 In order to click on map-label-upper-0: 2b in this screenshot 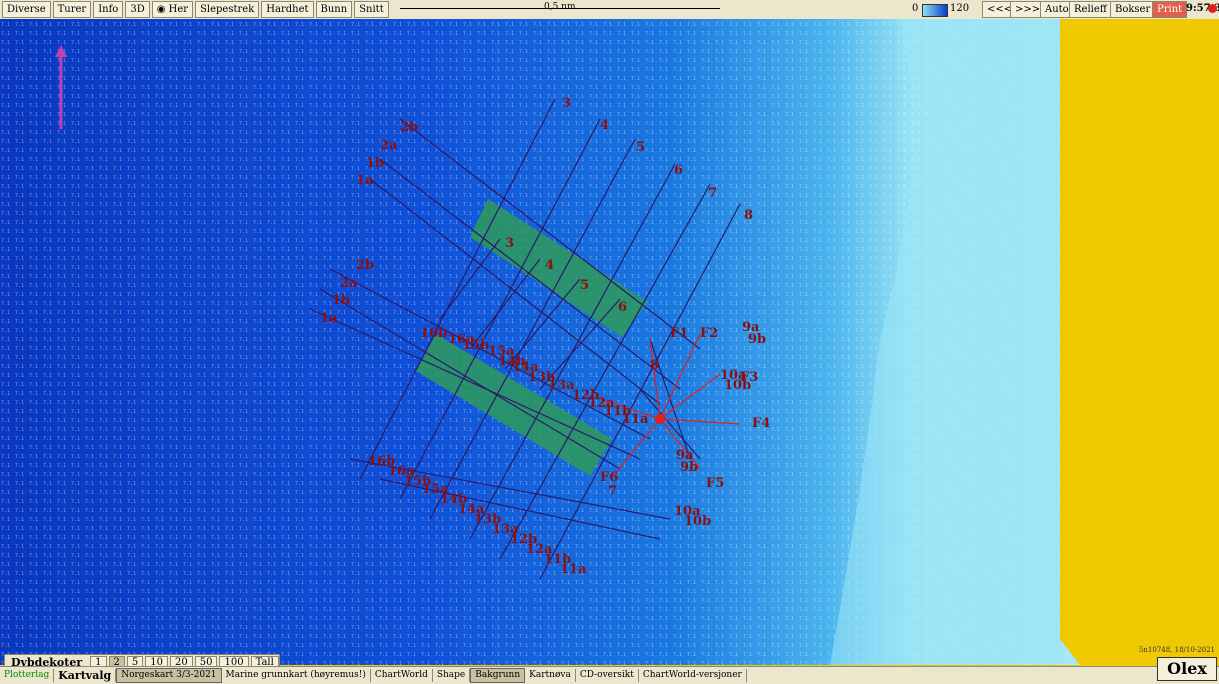, I will do `click(409, 127)`.